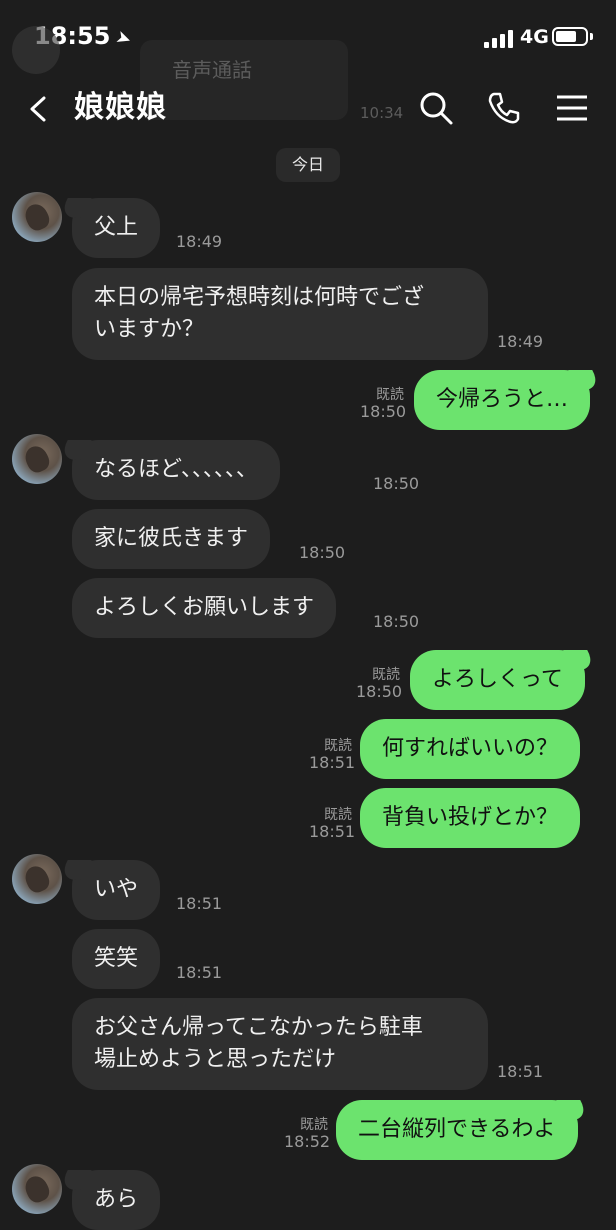  What do you see at coordinates (280, 314) in the screenshot?
I see `incoming-message: 本日の帰宅予想時刻は何時でござ いますか？` at bounding box center [280, 314].